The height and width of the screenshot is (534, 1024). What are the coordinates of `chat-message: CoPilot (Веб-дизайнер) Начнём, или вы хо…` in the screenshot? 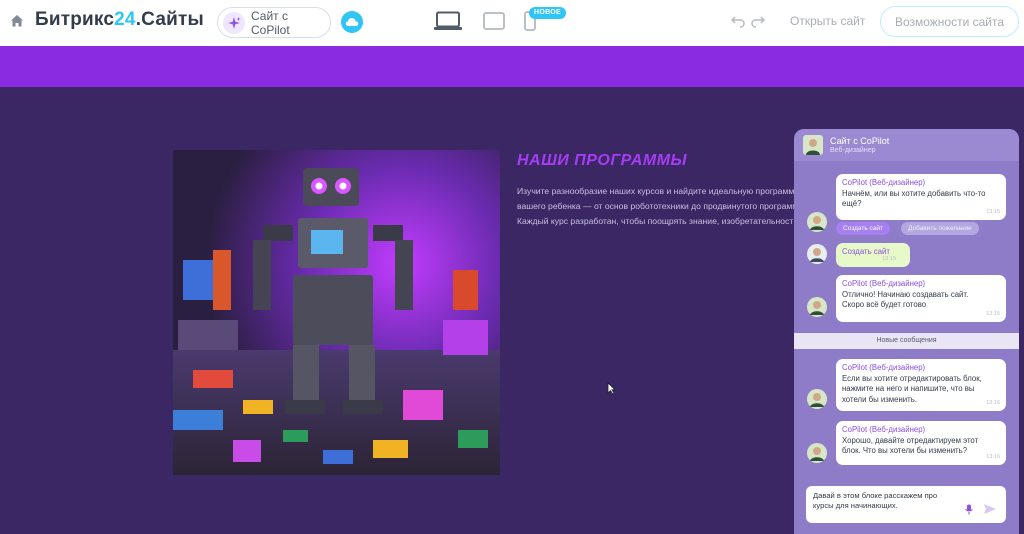 It's located at (921, 197).